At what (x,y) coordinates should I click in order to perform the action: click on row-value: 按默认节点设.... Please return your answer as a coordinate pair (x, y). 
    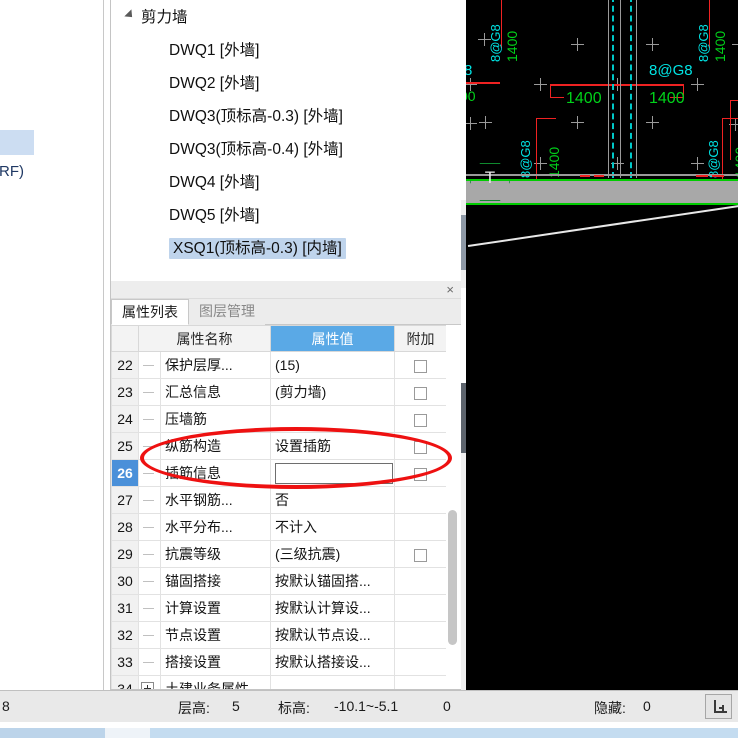
    Looking at the image, I should click on (332, 635).